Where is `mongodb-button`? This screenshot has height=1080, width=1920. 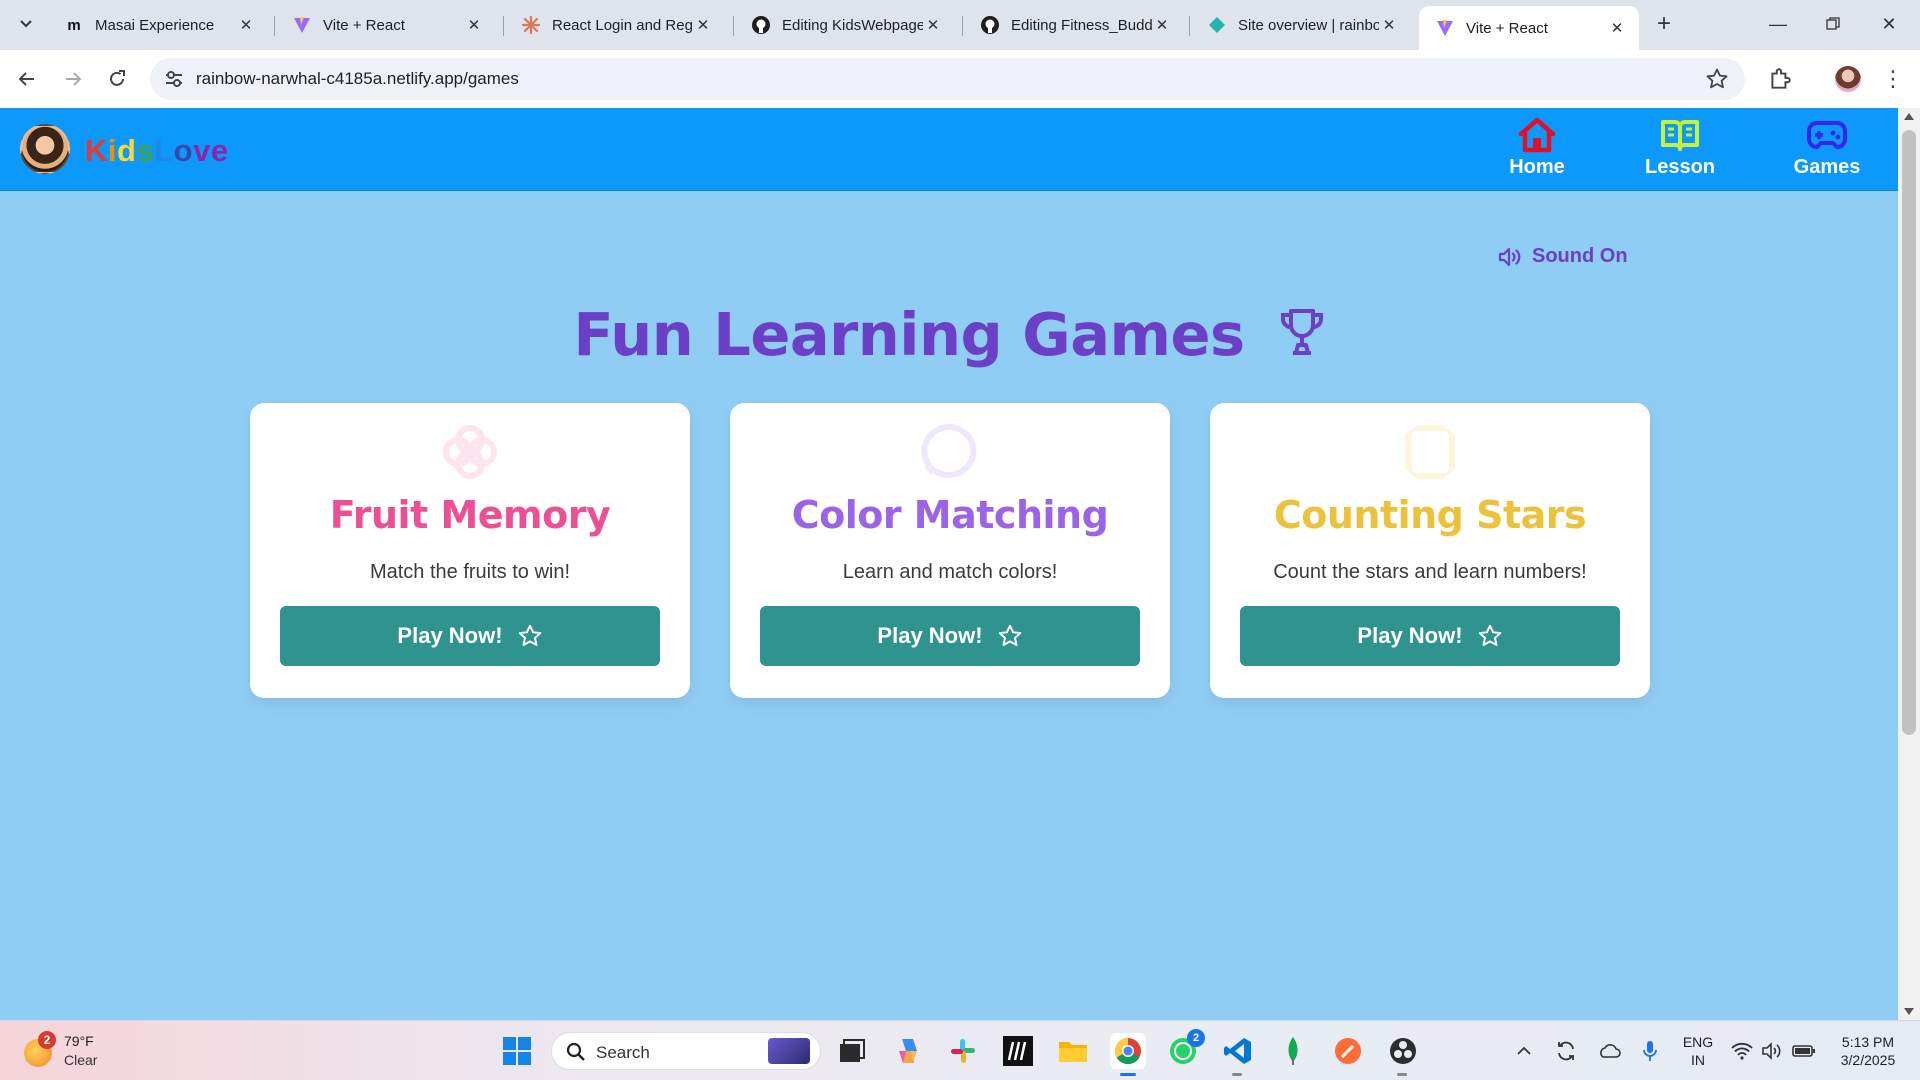
mongodb-button is located at coordinates (1293, 1051).